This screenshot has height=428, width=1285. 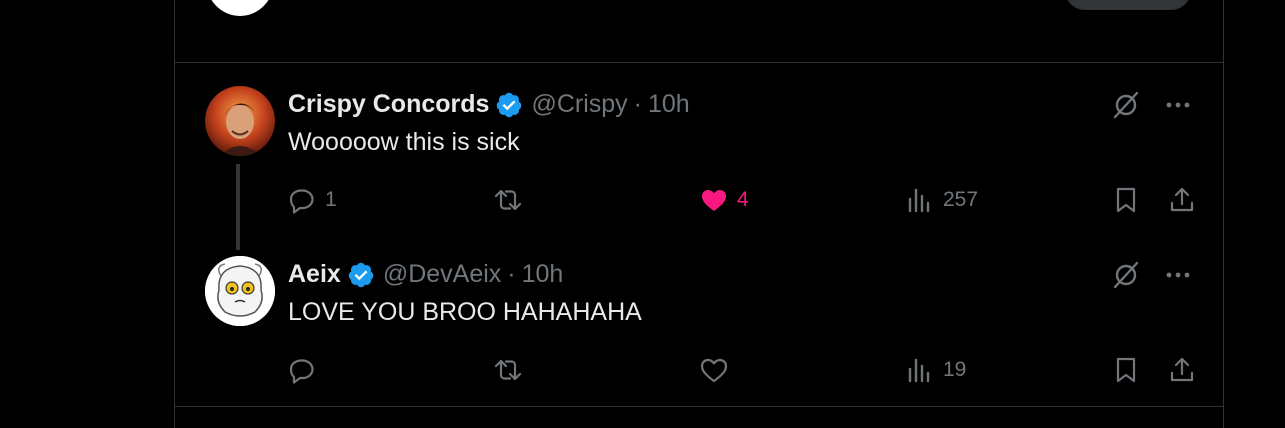 I want to click on reply-button, so click(x=306, y=370).